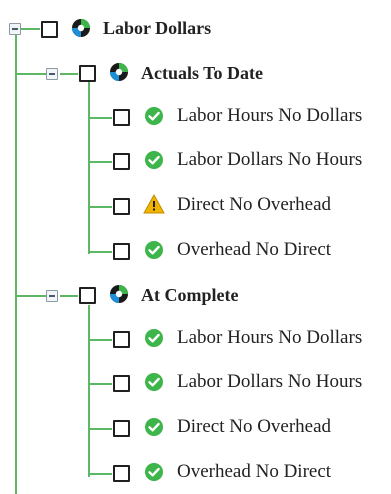 The height and width of the screenshot is (494, 391). What do you see at coordinates (100, 384) in the screenshot?
I see `tree-connector-item6` at bounding box center [100, 384].